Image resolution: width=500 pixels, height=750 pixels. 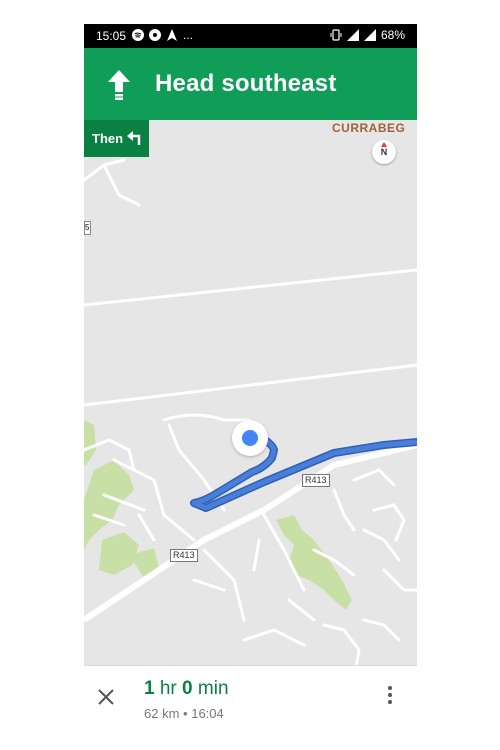 I want to click on navigation-icon, so click(x=172, y=35).